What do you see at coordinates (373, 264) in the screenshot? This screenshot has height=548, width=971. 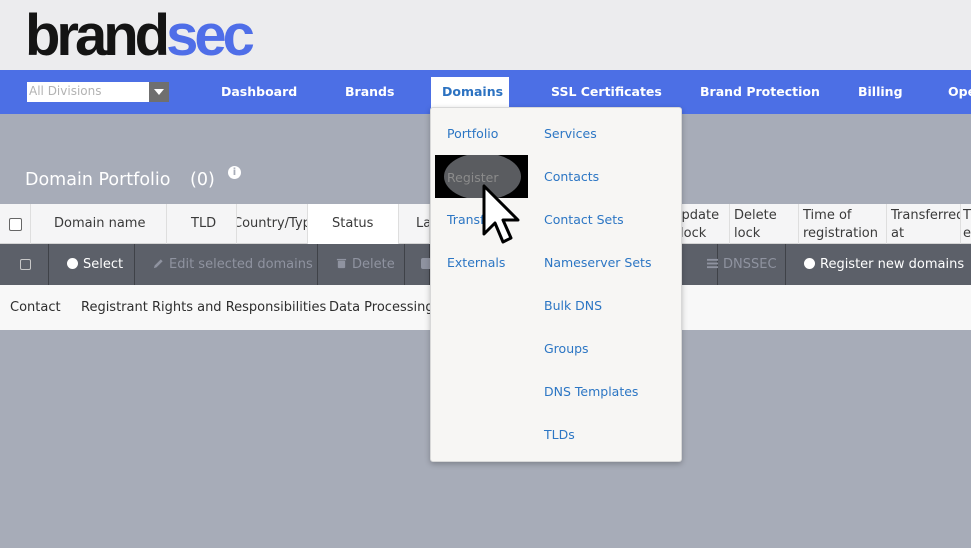 I see `delete-button-label: Delete` at bounding box center [373, 264].